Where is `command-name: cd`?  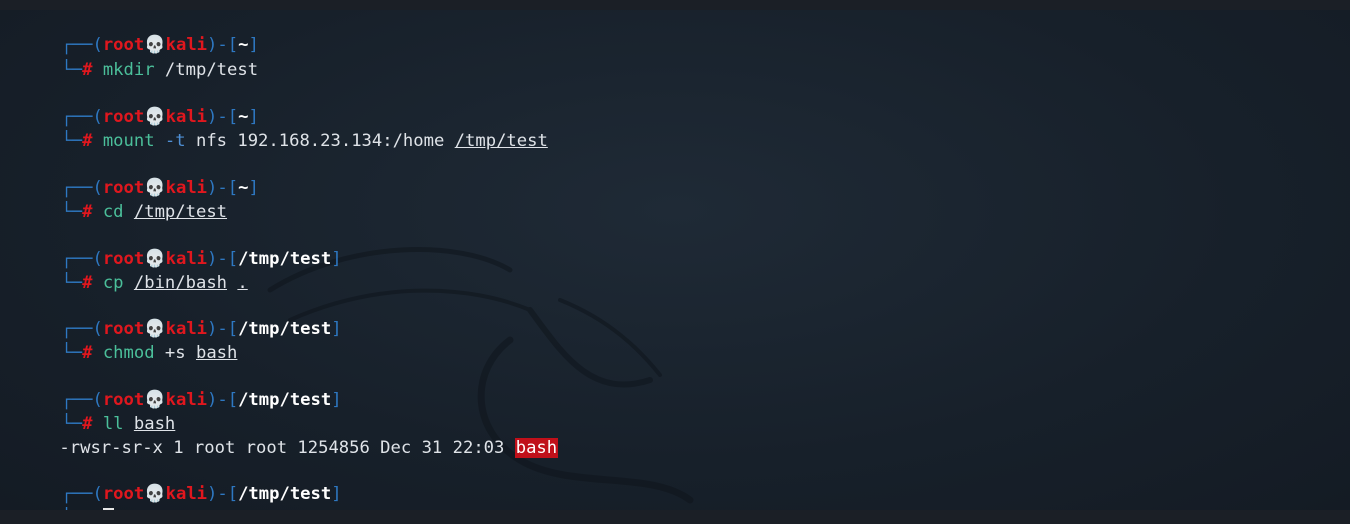
command-name: cd is located at coordinates (113, 212).